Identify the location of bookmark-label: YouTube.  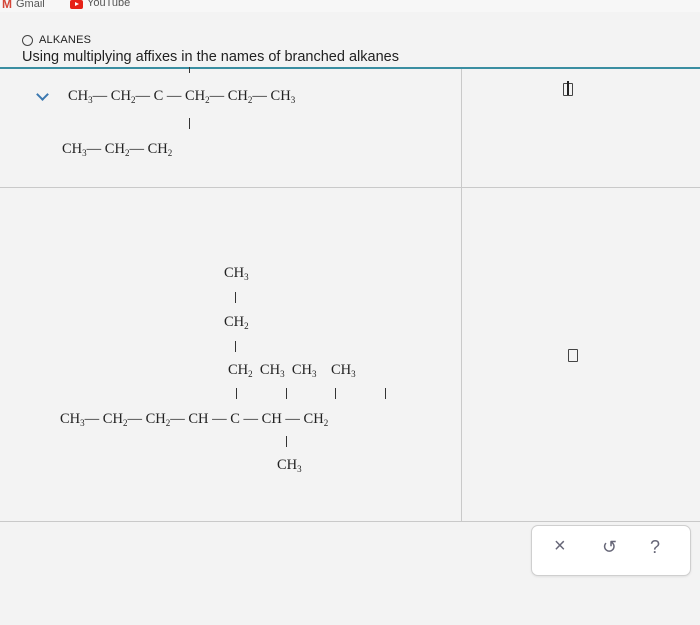
(109, 4).